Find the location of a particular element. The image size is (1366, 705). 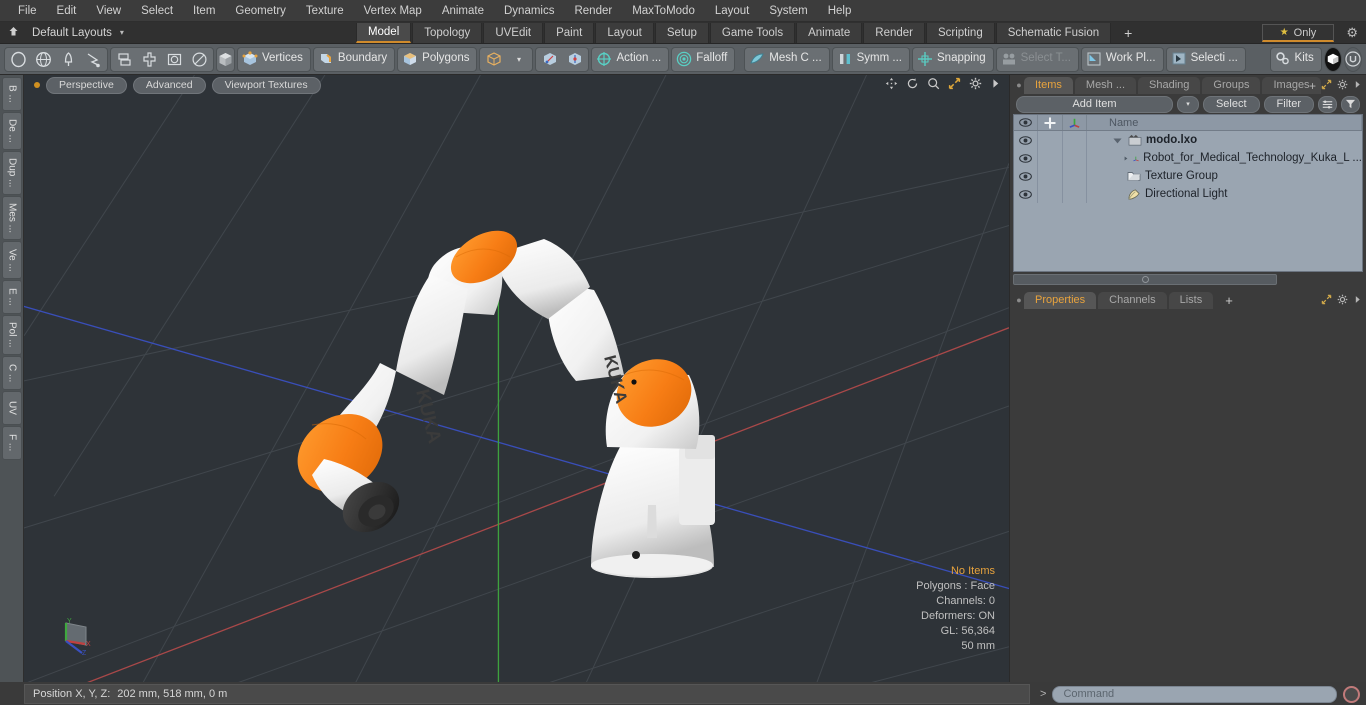

record-icon is located at coordinates (1351, 694).